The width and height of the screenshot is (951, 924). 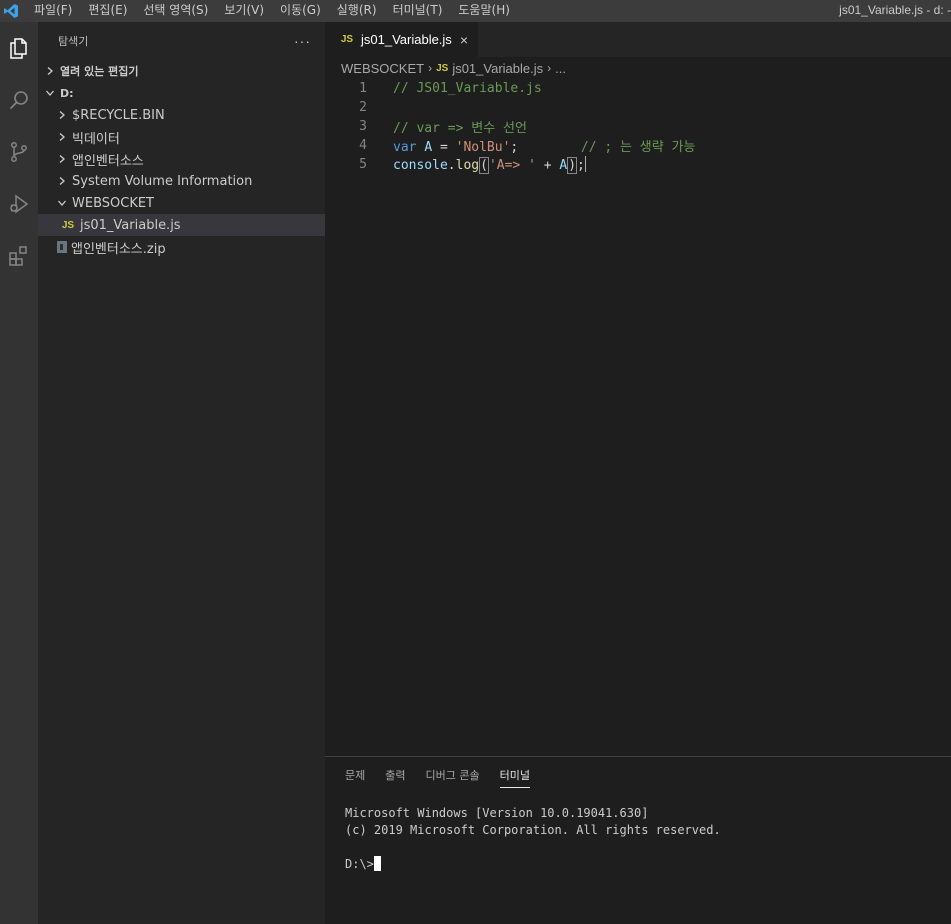 What do you see at coordinates (181, 203) in the screenshot?
I see `tree-item-websocket: WEBSOCKET` at bounding box center [181, 203].